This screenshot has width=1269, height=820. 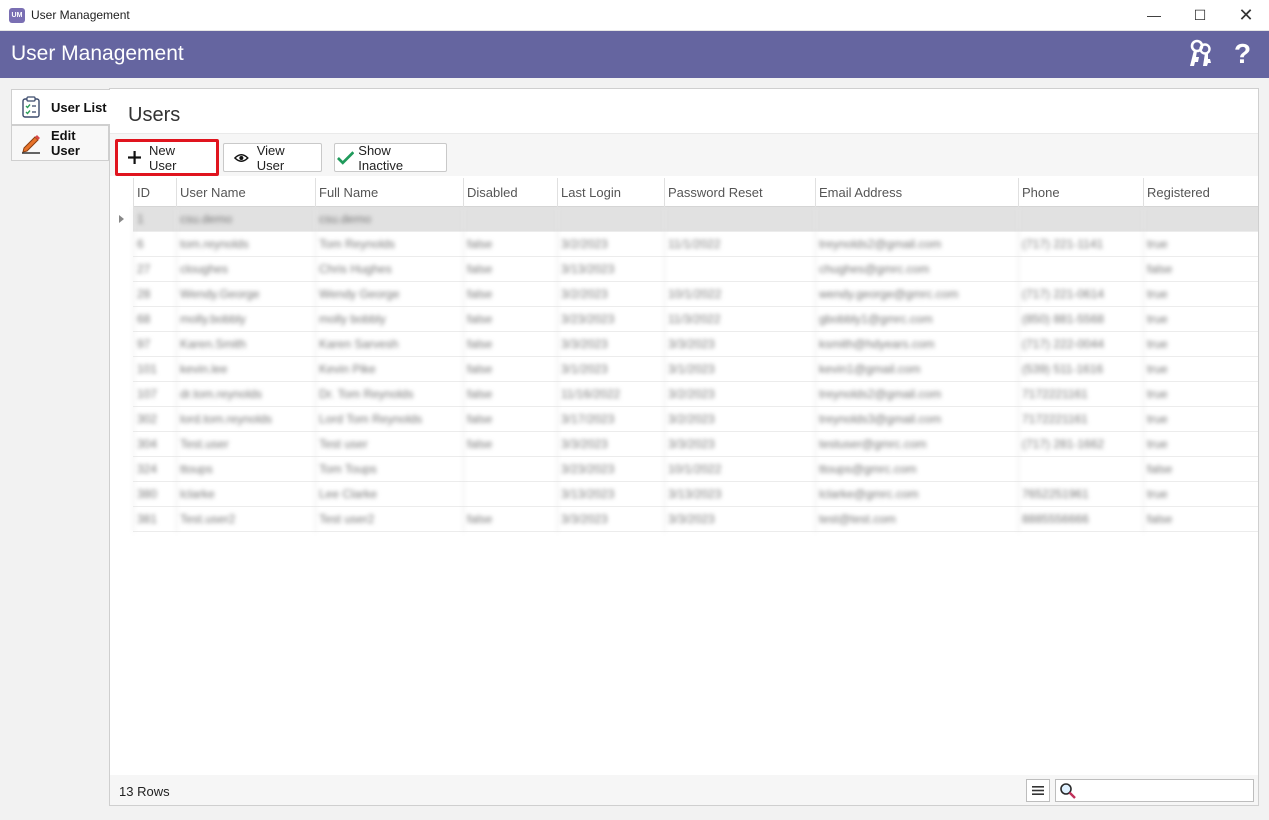 What do you see at coordinates (154, 419) in the screenshot?
I see `table-cell: 302` at bounding box center [154, 419].